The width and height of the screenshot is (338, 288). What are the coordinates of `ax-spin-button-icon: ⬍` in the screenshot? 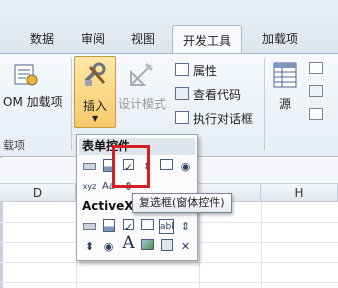 It's located at (89, 246).